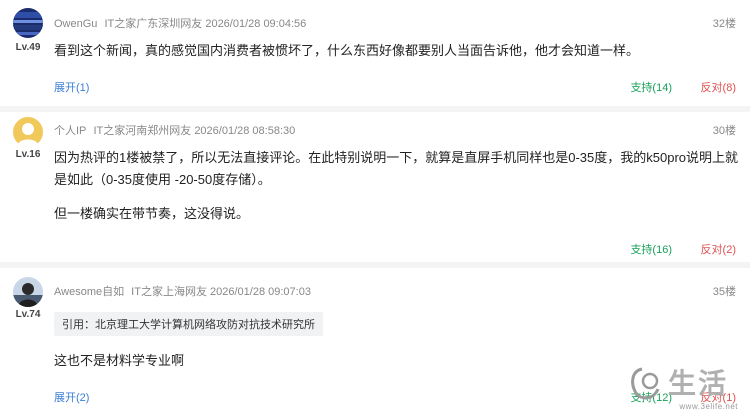 The height and width of the screenshot is (417, 750). What do you see at coordinates (698, 383) in the screenshot?
I see `watermark-logo-text: 生活` at bounding box center [698, 383].